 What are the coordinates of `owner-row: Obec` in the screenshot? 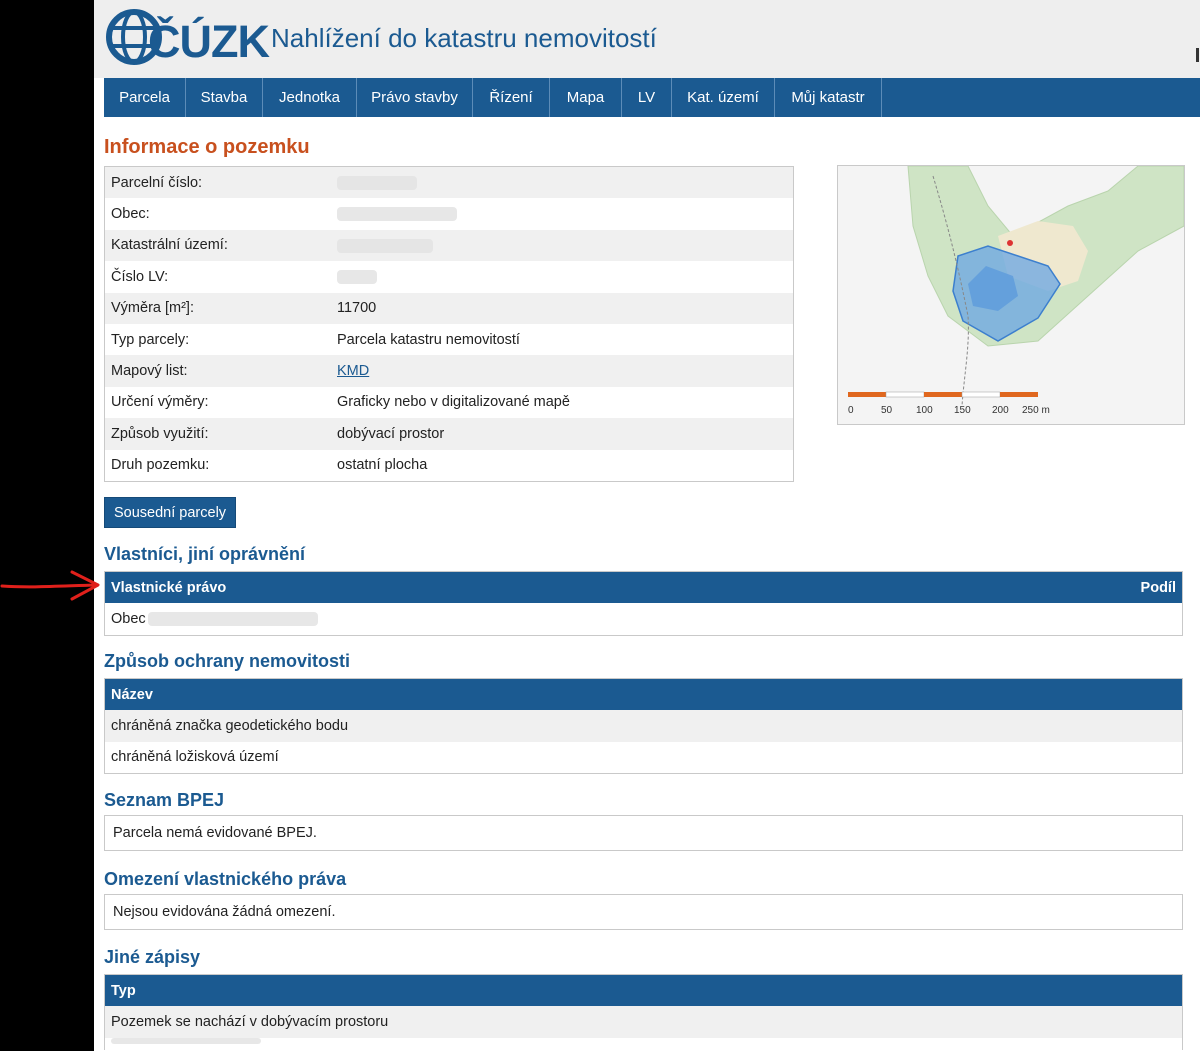 It's located at (643, 619).